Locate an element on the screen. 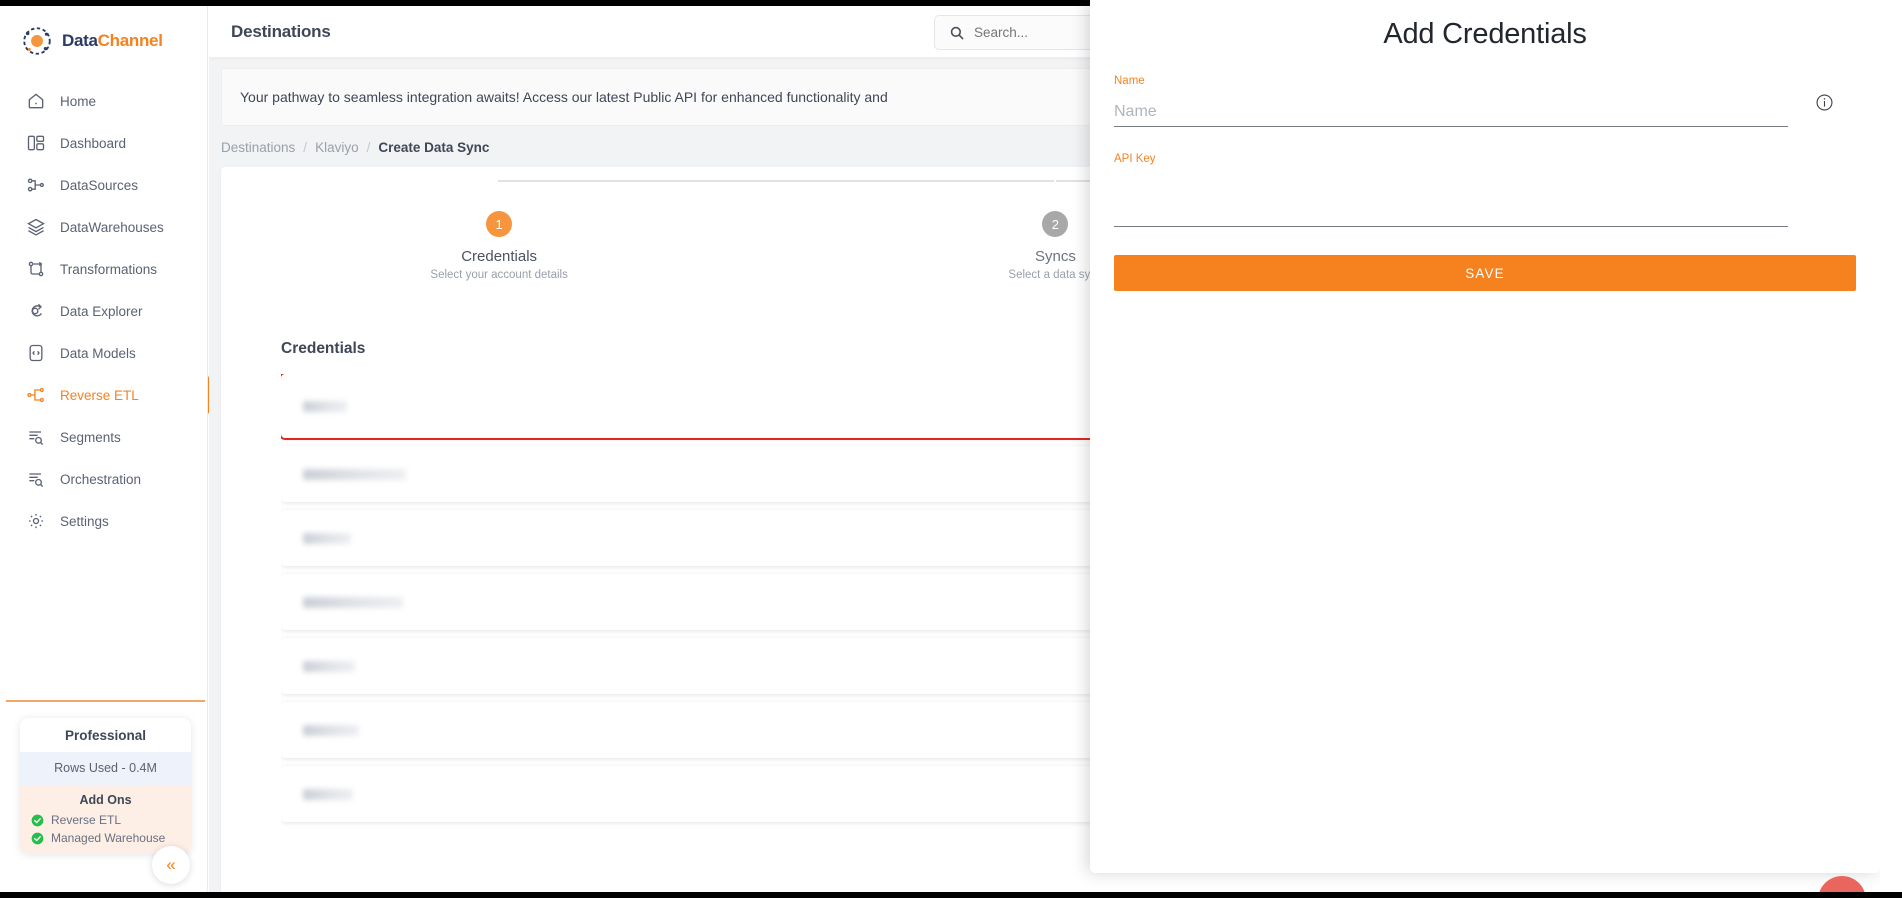  sidebar-item-home: Home is located at coordinates (105, 101).